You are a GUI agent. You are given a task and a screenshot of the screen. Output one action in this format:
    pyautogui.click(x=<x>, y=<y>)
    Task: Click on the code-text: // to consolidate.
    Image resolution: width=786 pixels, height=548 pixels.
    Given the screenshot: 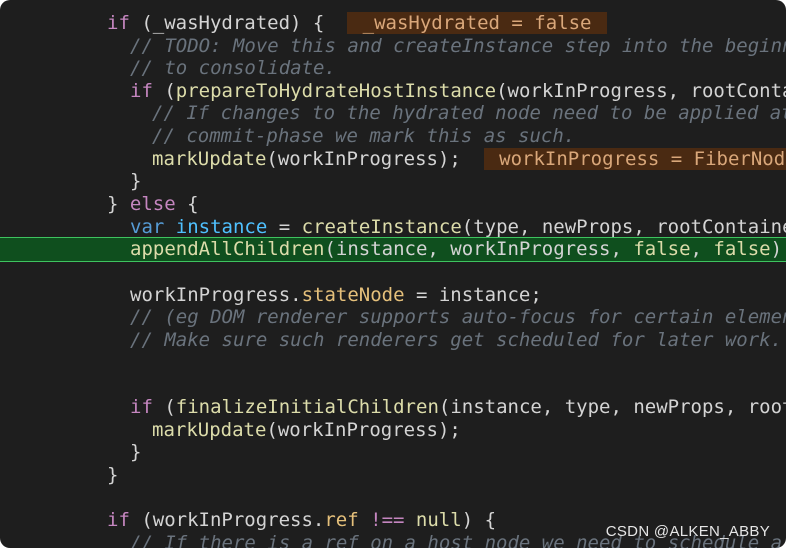 What is the action you would take?
    pyautogui.click(x=233, y=68)
    